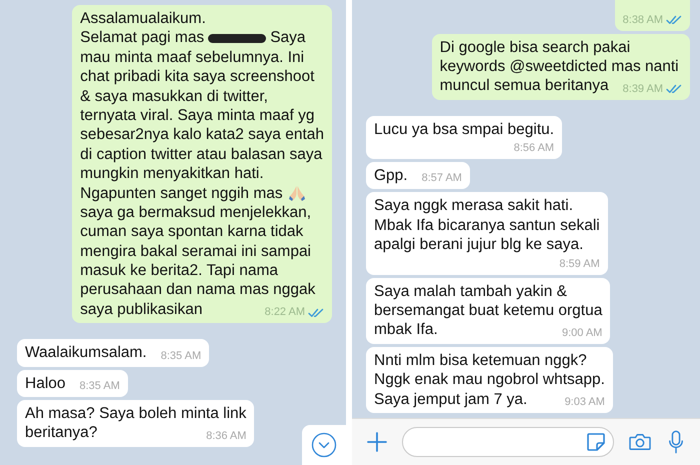  Describe the element at coordinates (192, 58) in the screenshot. I see `message-text: mau minta maaf sebelumnya. Ini` at that location.